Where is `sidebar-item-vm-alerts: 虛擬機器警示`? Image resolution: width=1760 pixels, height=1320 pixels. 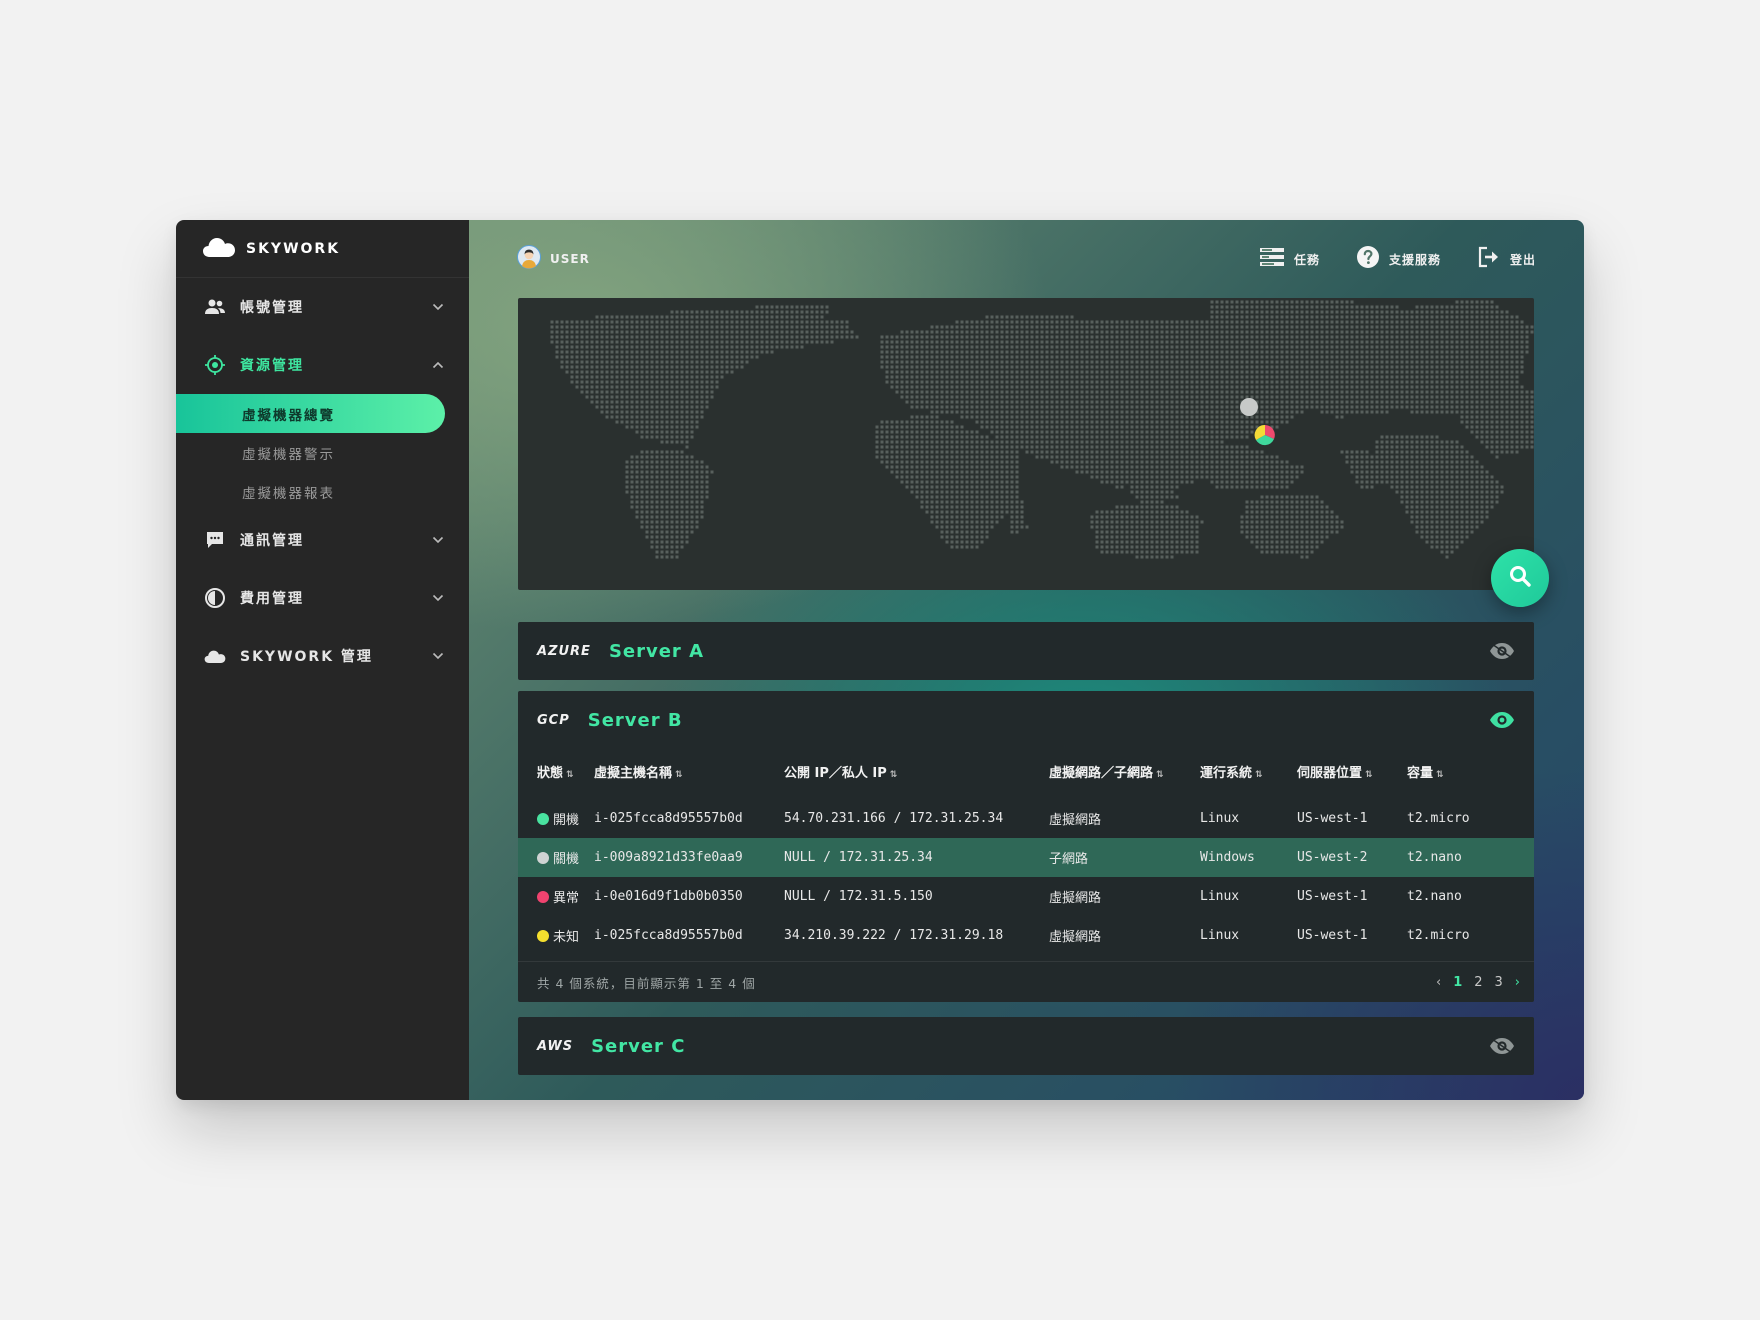
sidebar-item-vm-alerts: 虛擬機器警示 is located at coordinates (322, 452).